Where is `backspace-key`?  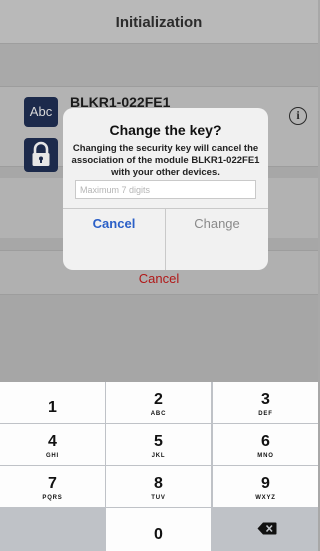 backspace-key is located at coordinates (265, 529).